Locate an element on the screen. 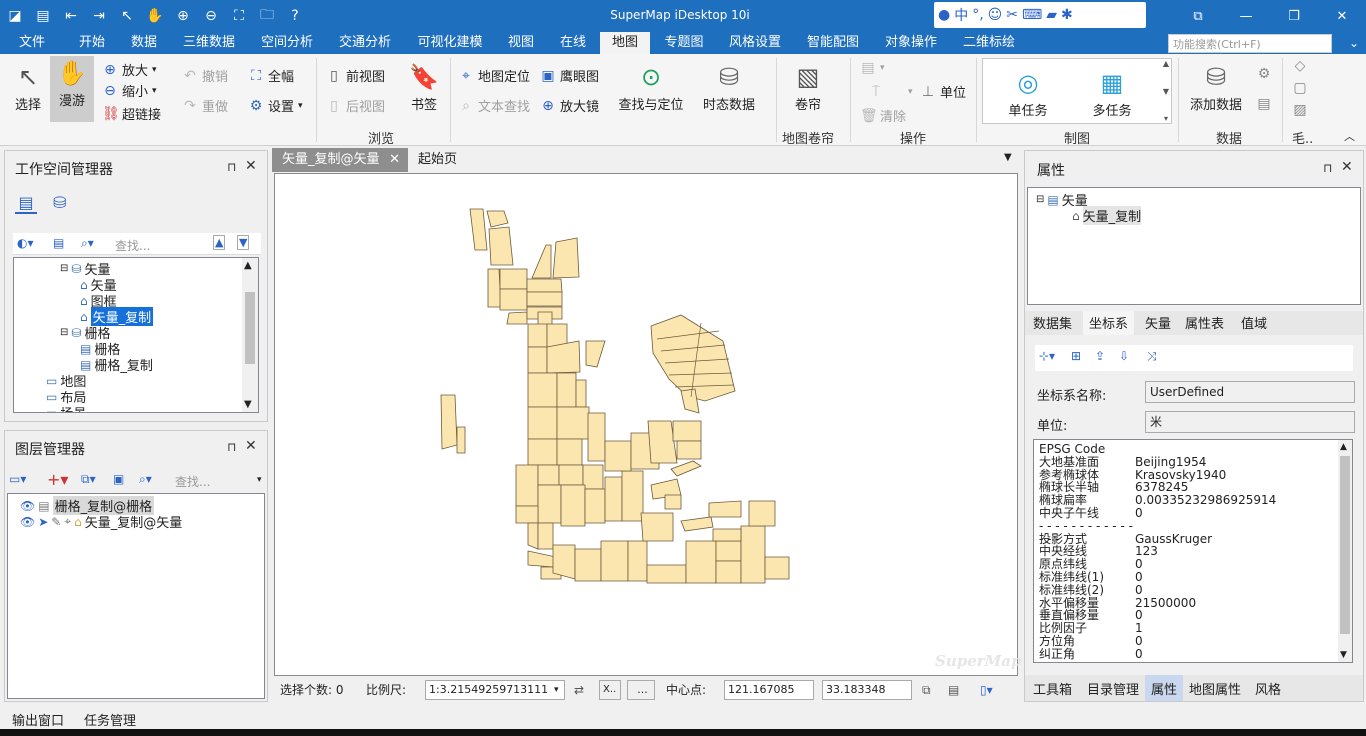 Image resolution: width=1366 pixels, height=736 pixels. save-icon: ▤ is located at coordinates (43, 16).